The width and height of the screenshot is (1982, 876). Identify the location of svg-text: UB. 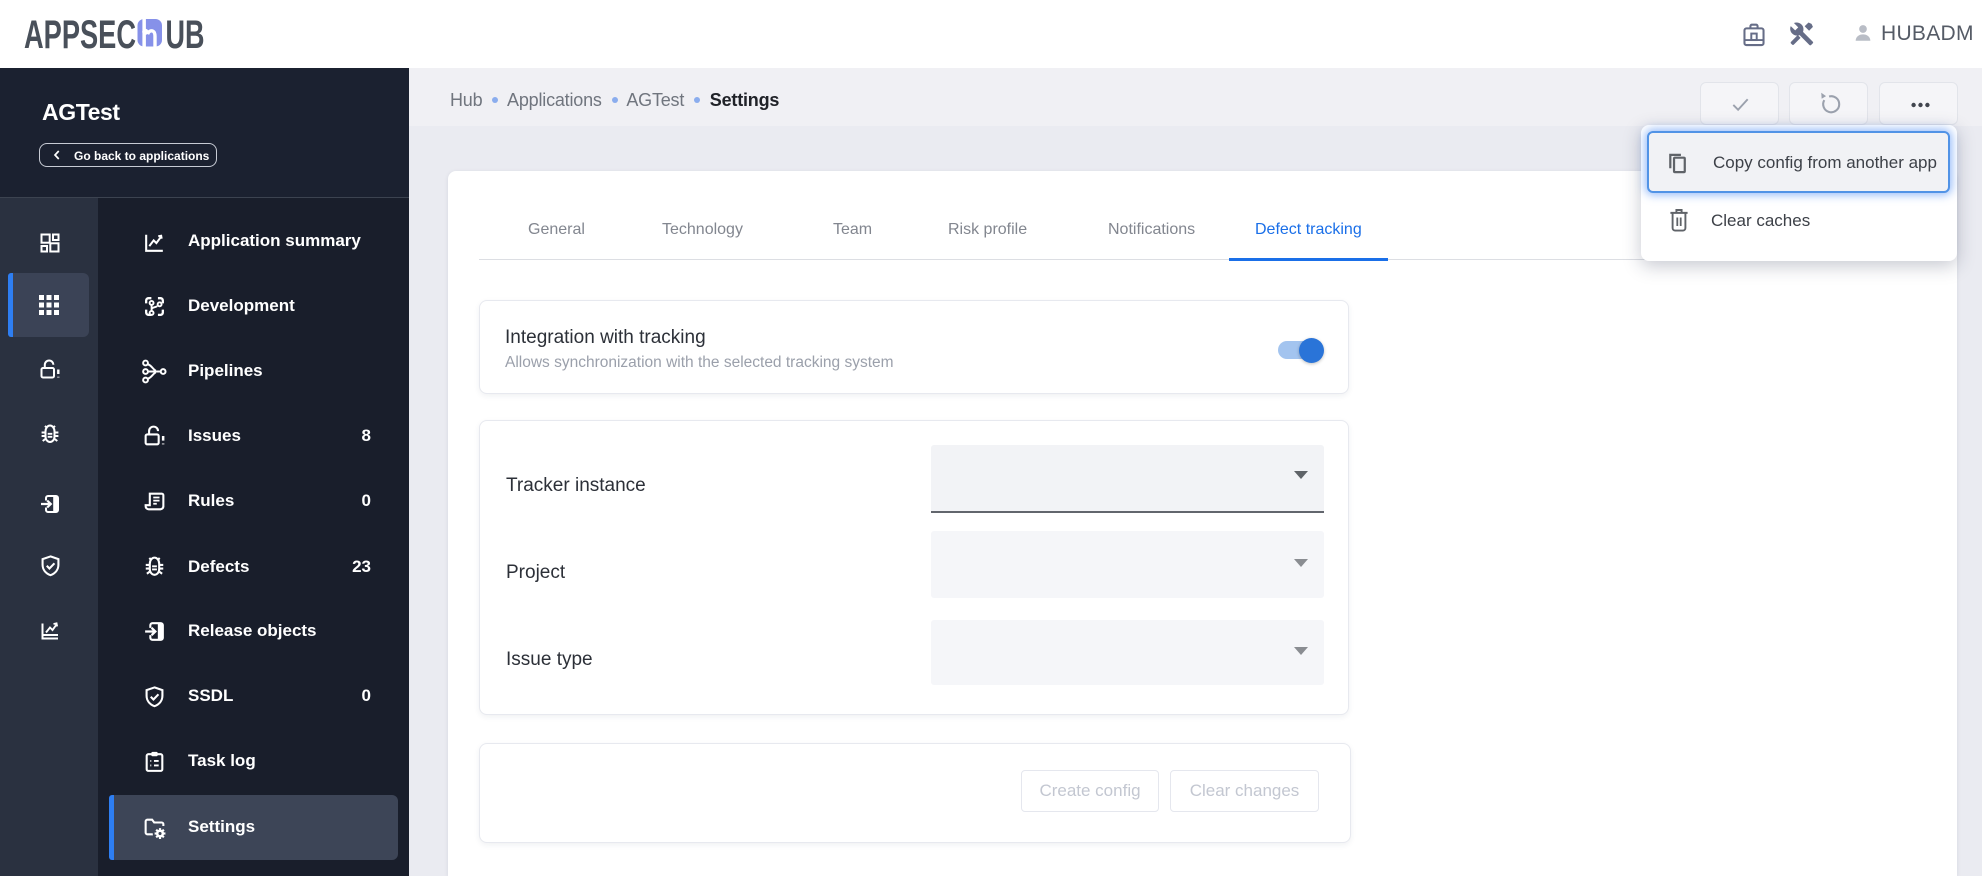
(185, 35).